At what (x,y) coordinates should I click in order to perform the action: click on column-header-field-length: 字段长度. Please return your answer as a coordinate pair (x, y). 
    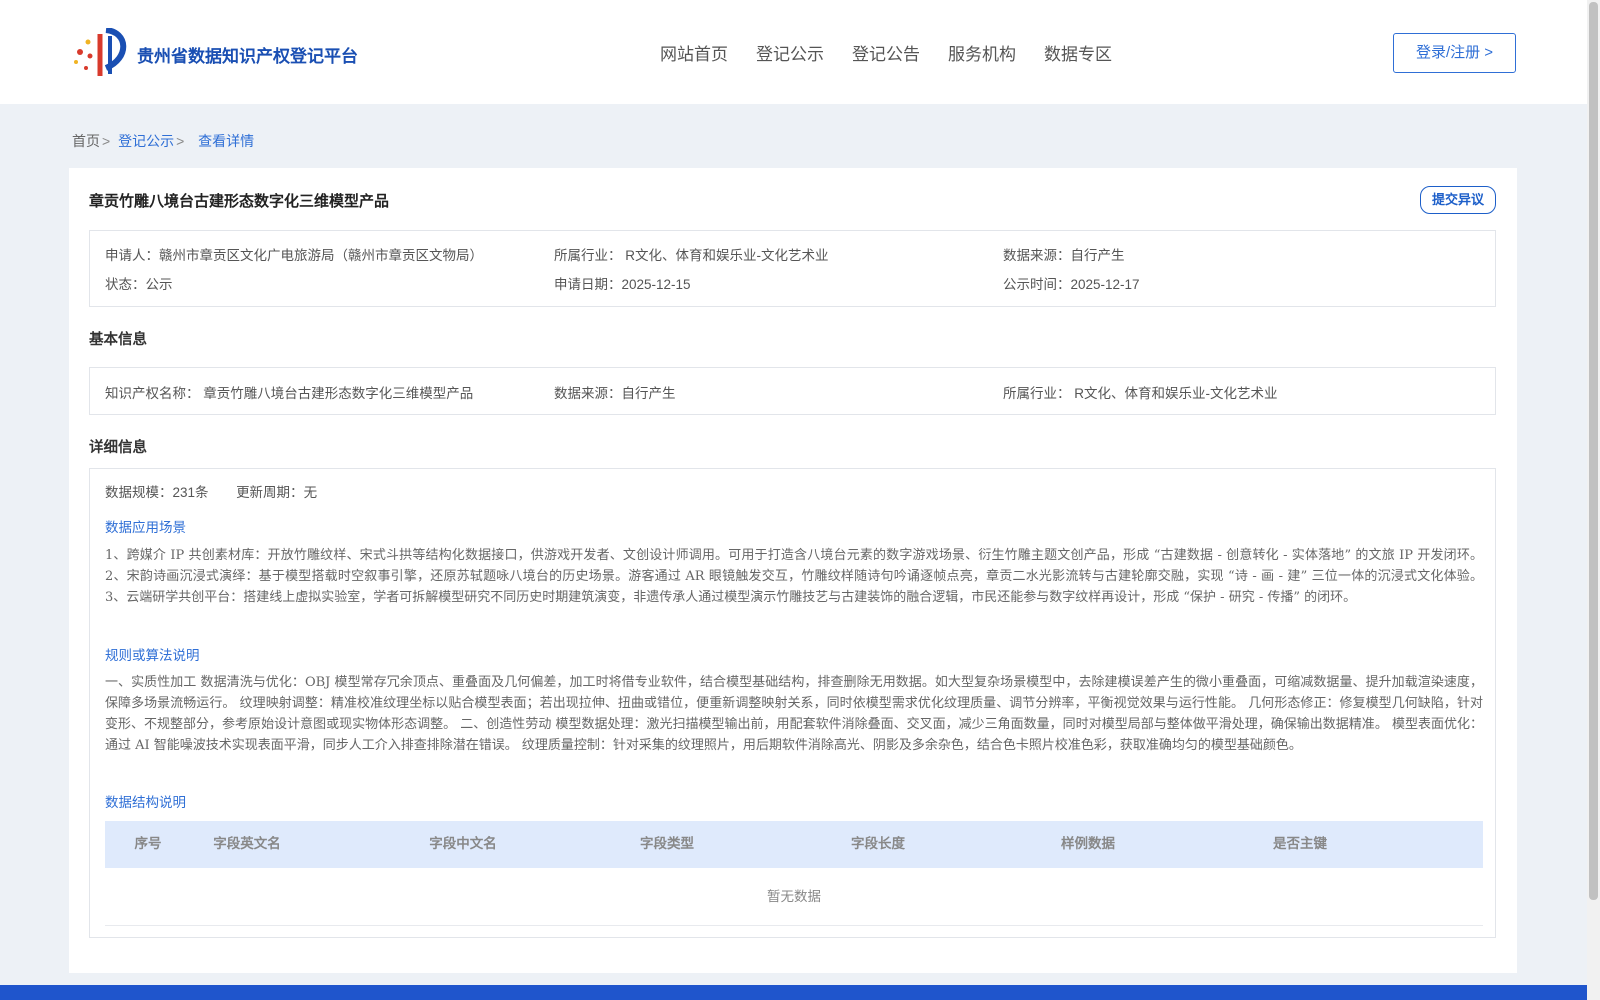
    Looking at the image, I should click on (878, 844).